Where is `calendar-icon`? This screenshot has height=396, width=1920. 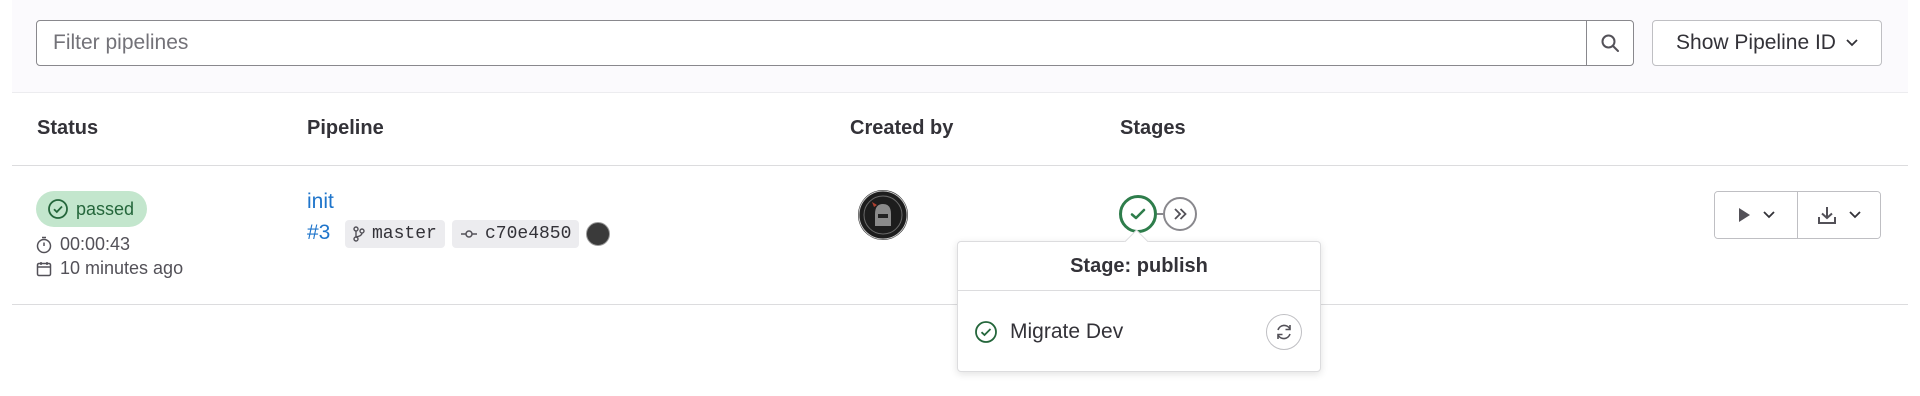 calendar-icon is located at coordinates (44, 268).